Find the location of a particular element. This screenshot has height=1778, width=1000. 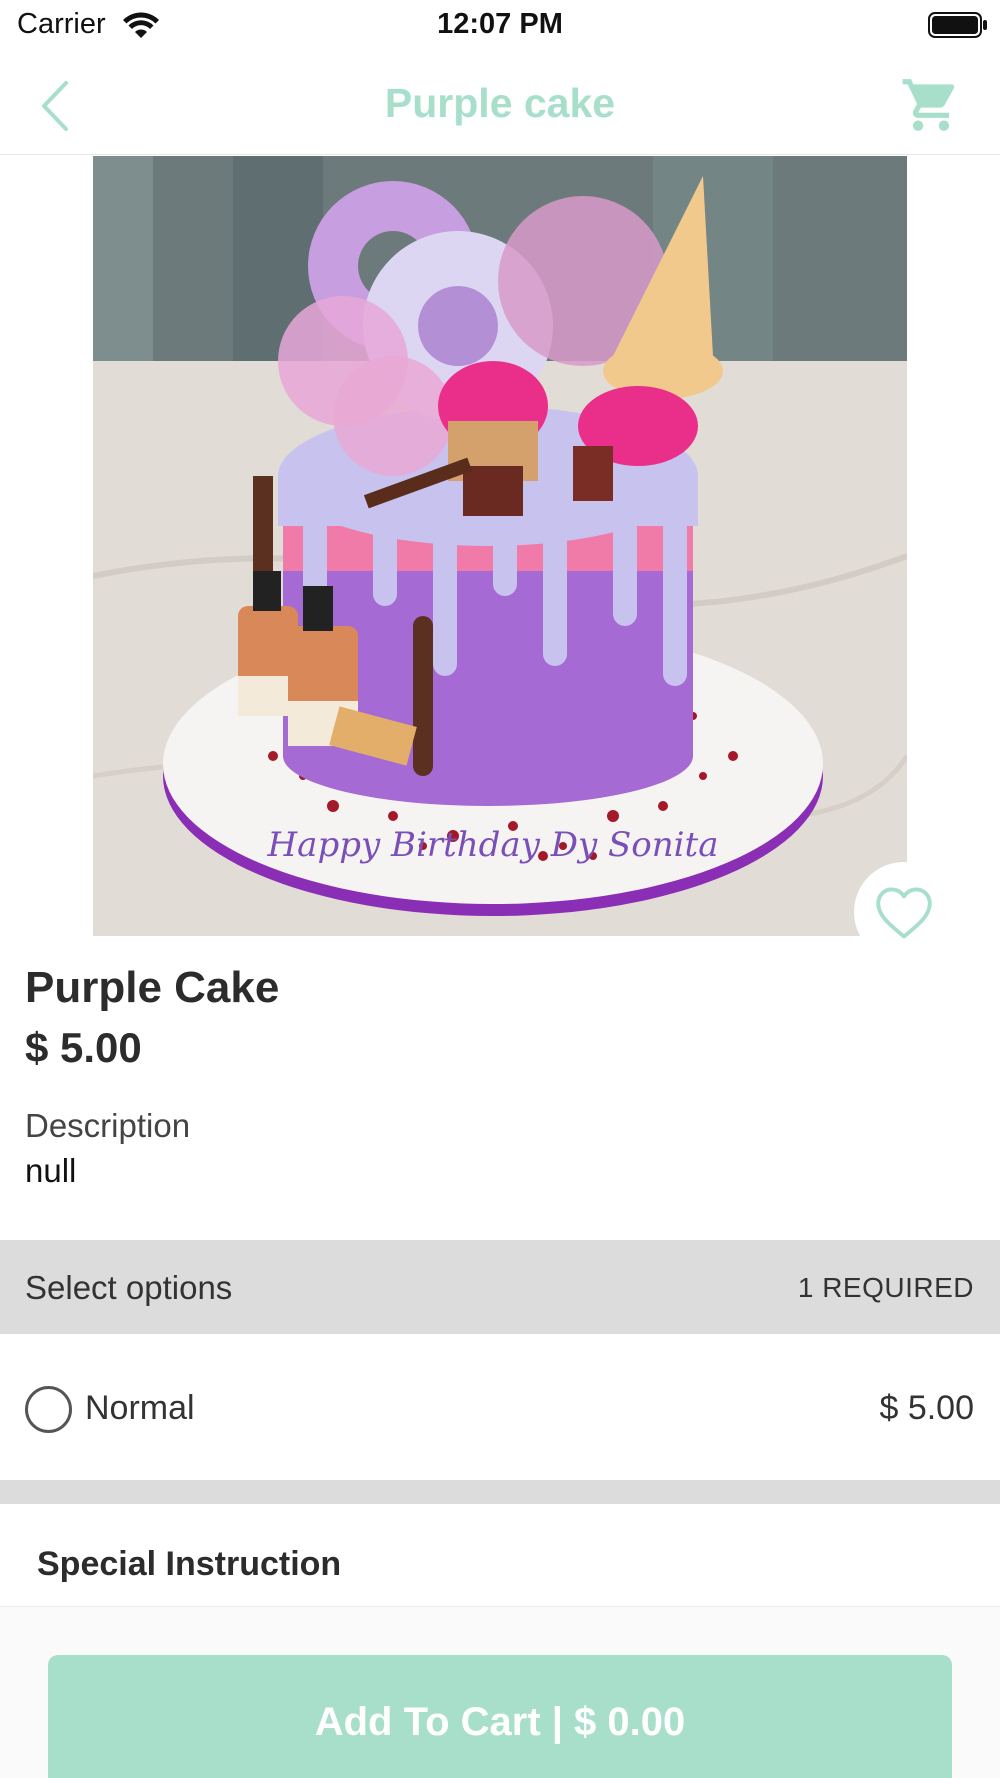

status-time: 12:07 PM is located at coordinates (500, 24).